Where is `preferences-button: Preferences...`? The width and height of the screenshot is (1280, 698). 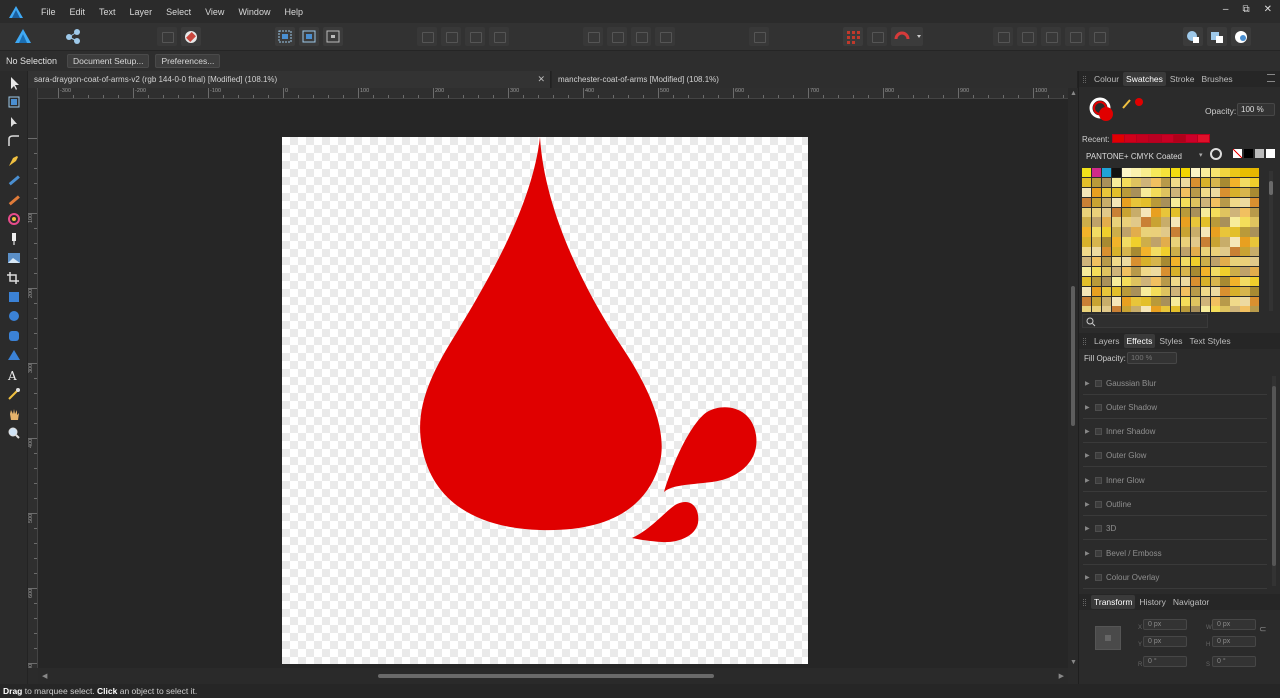 preferences-button: Preferences... is located at coordinates (188, 61).